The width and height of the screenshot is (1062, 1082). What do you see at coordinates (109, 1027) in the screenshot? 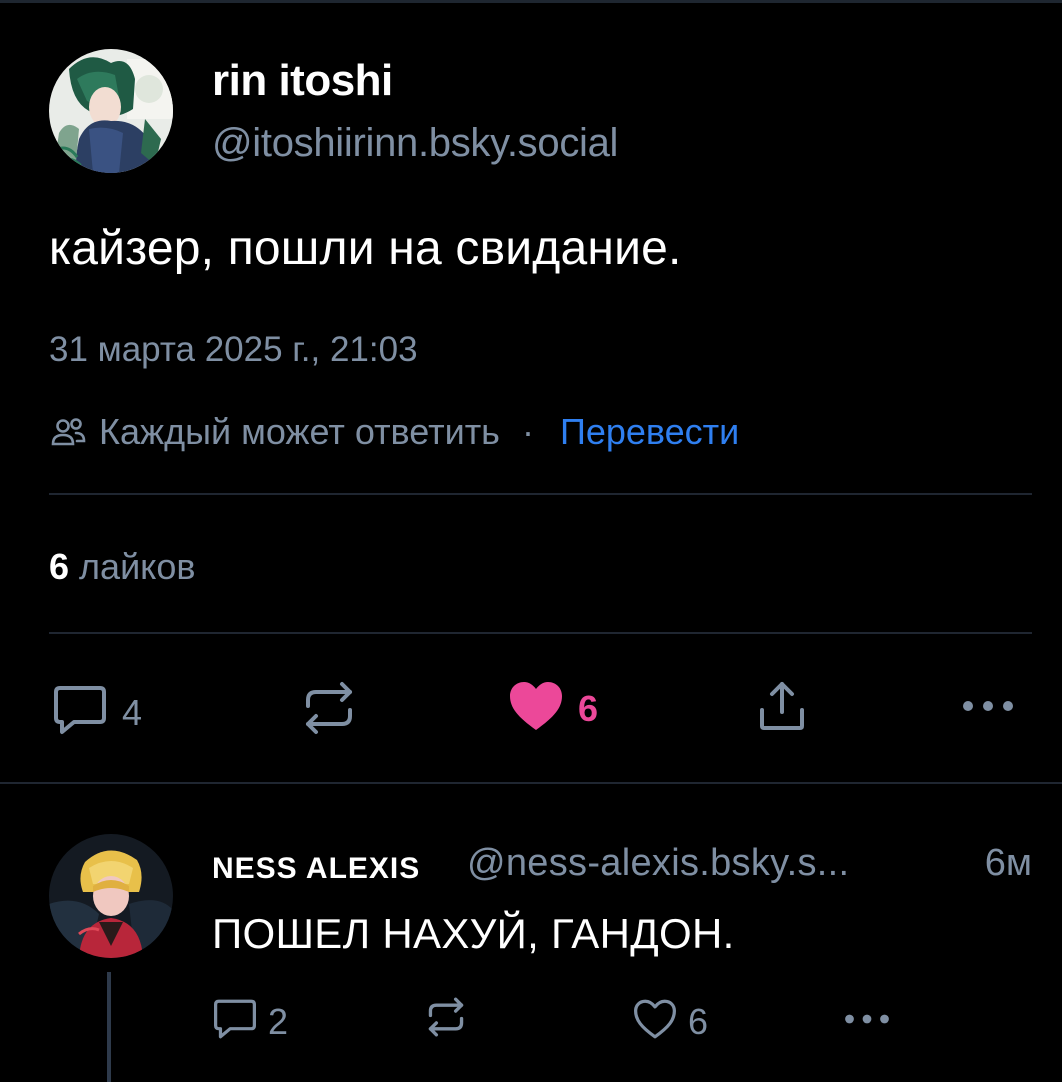
I see `thread-line` at bounding box center [109, 1027].